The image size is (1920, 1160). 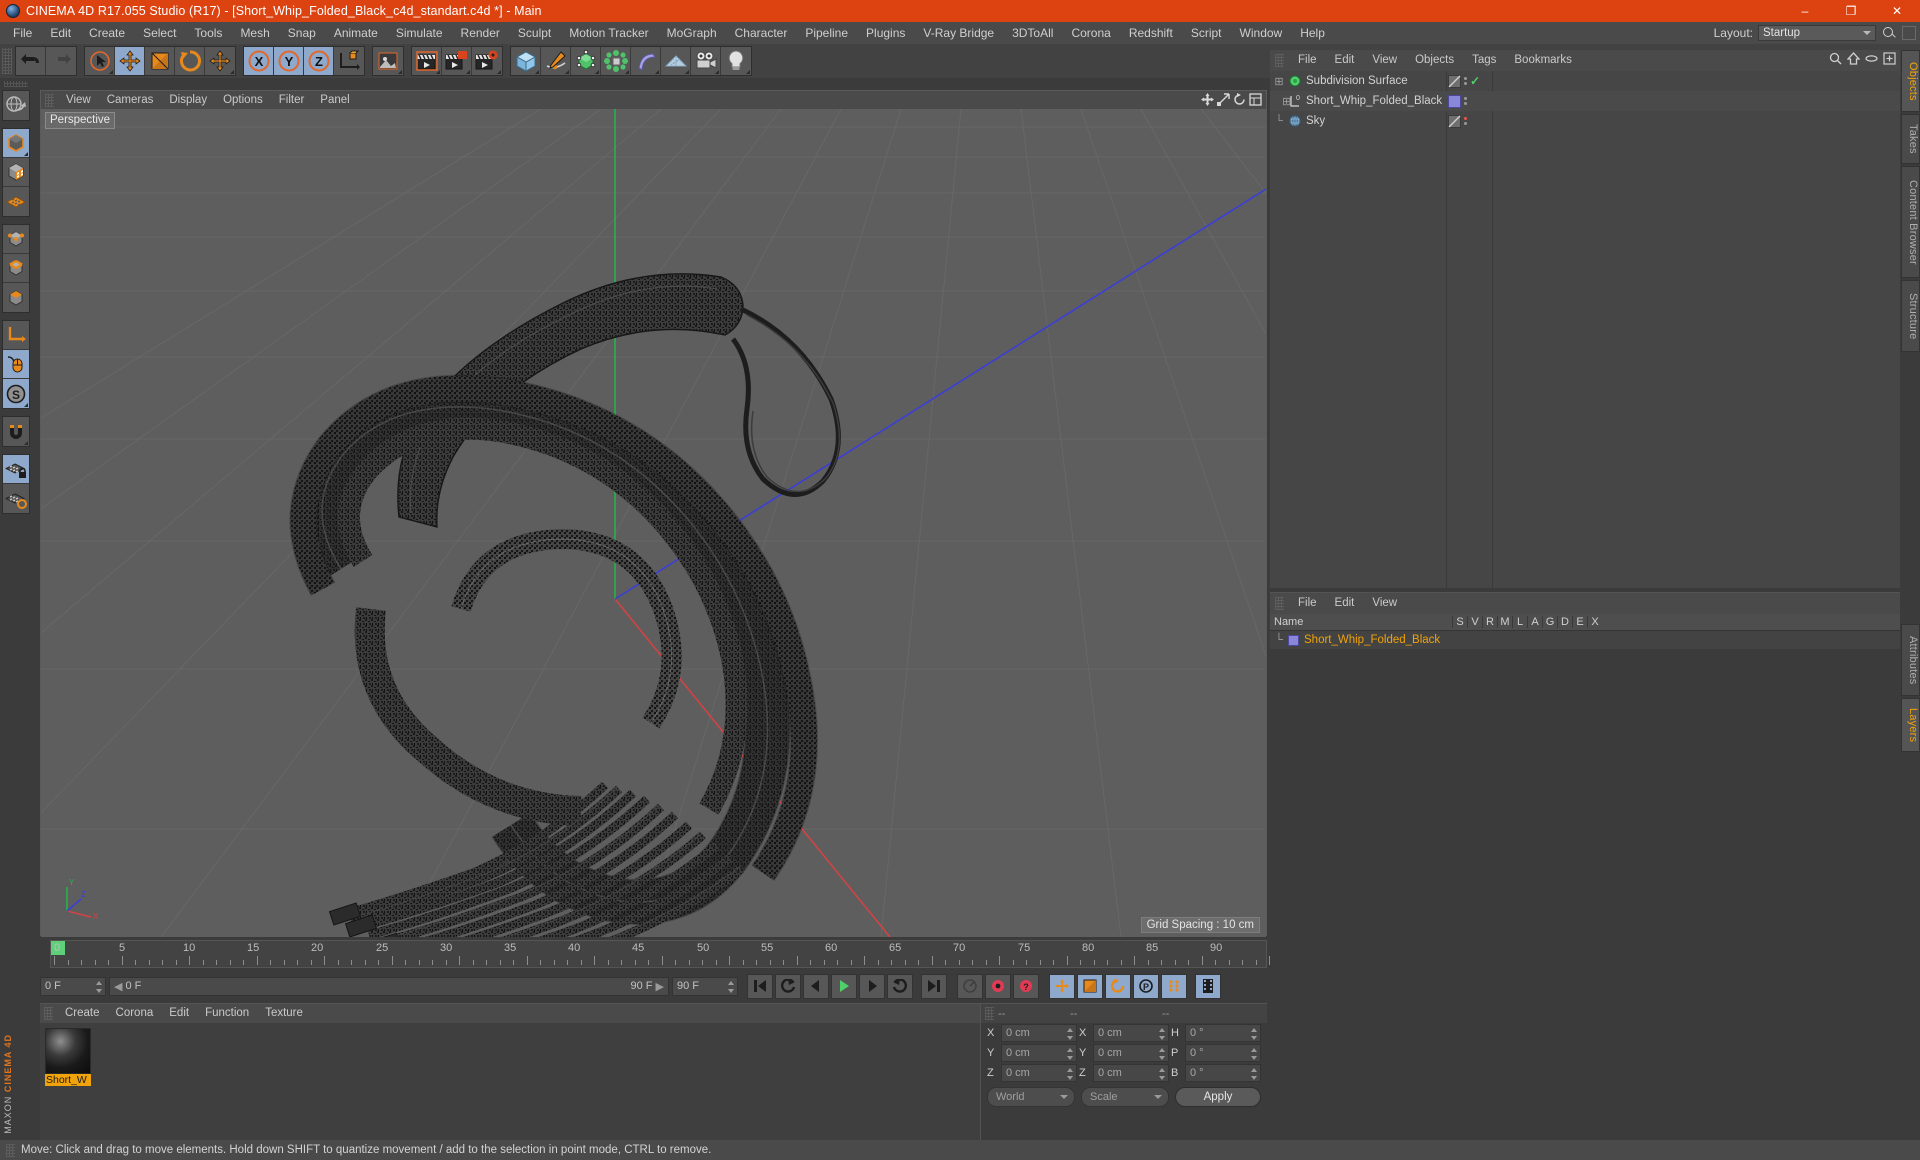 I want to click on camera-button, so click(x=706, y=61).